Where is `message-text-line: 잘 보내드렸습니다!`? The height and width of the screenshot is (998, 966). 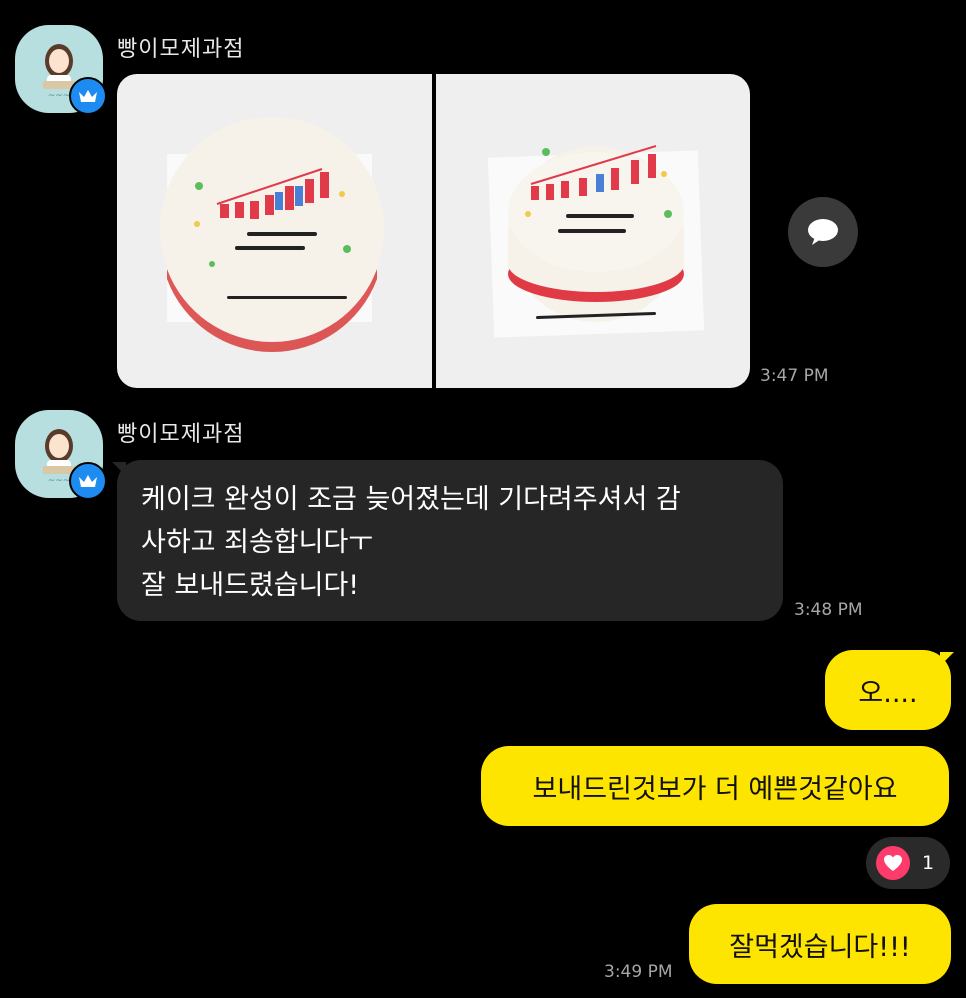
message-text-line: 잘 보내드렸습니다! is located at coordinates (250, 585).